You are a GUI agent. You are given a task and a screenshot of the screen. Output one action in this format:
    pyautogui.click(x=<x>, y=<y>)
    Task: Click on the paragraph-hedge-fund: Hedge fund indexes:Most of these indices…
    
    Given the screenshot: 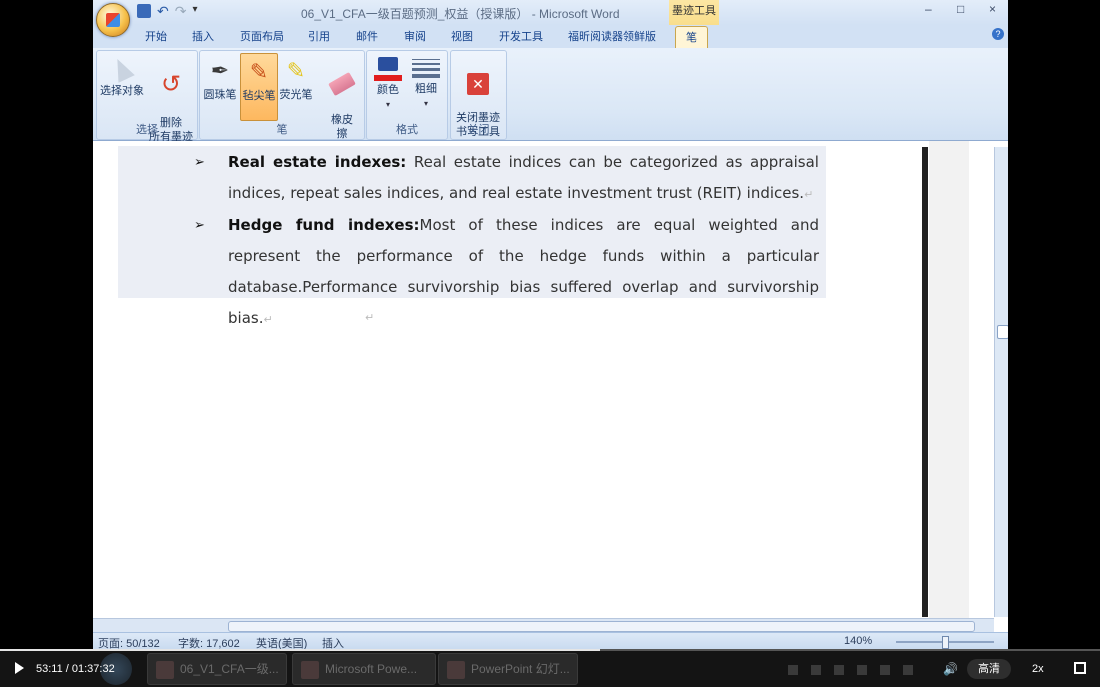 What is the action you would take?
    pyautogui.click(x=523, y=272)
    